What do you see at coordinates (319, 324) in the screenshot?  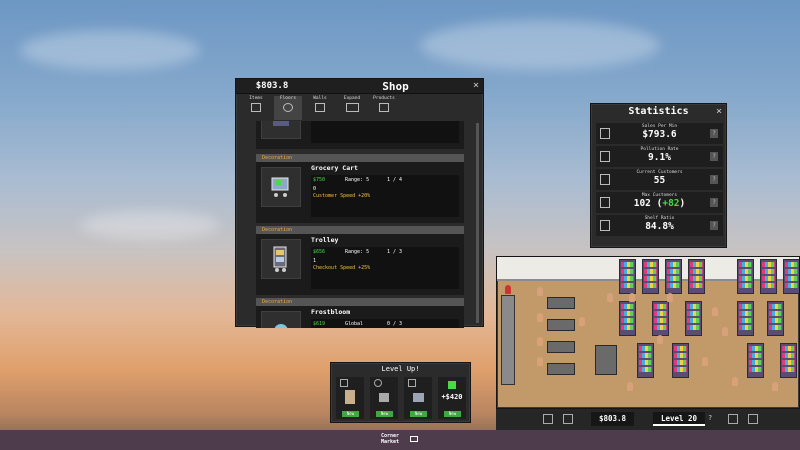 I see `item-price: $619` at bounding box center [319, 324].